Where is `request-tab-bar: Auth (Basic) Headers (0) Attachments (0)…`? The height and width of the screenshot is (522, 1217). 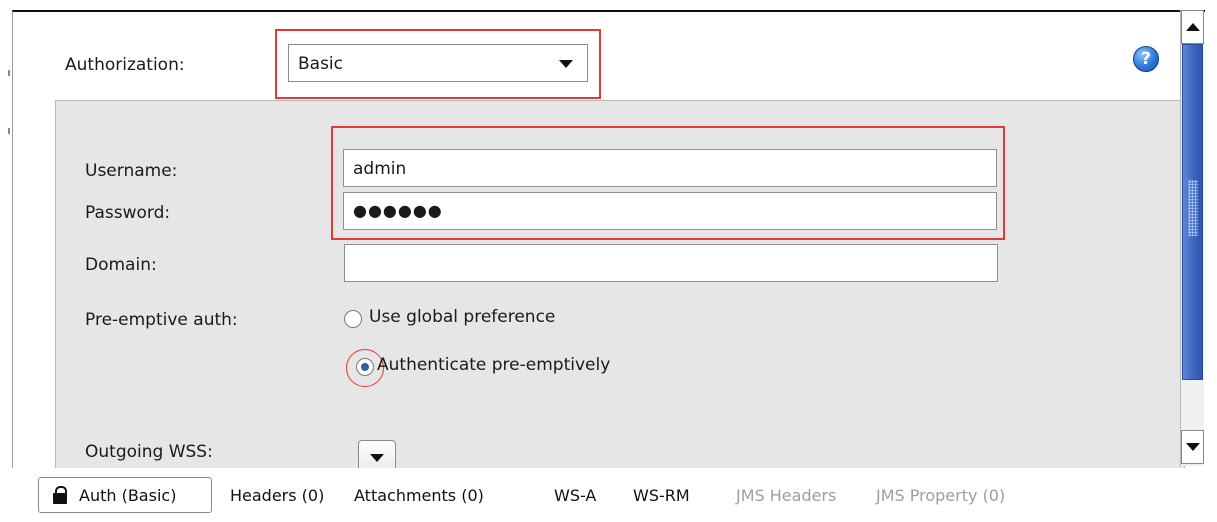 request-tab-bar: Auth (Basic) Headers (0) Attachments (0)… is located at coordinates (608, 496).